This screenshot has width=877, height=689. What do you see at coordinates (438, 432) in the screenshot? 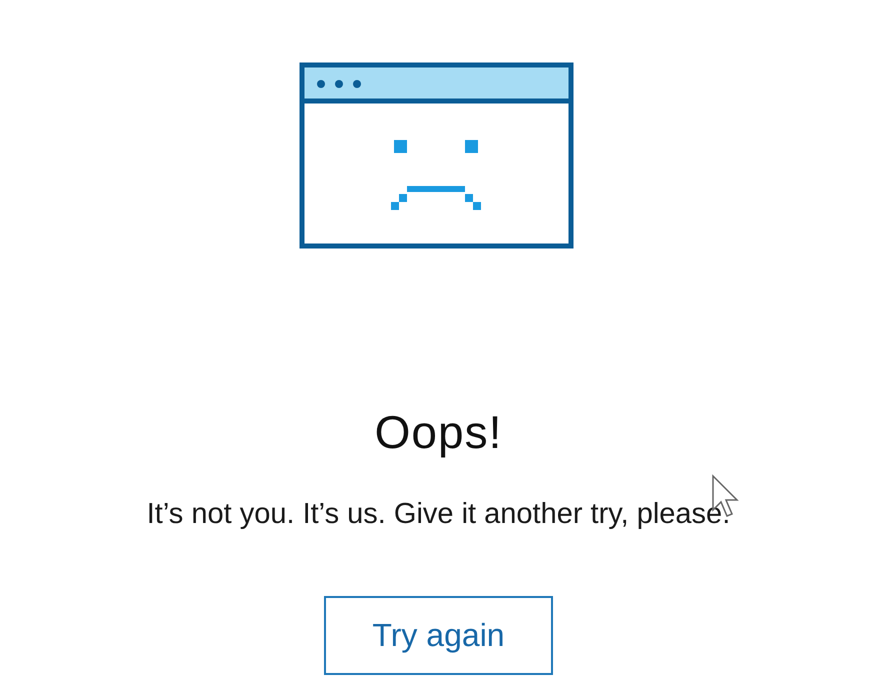
I see `error-heading: Oops!` at bounding box center [438, 432].